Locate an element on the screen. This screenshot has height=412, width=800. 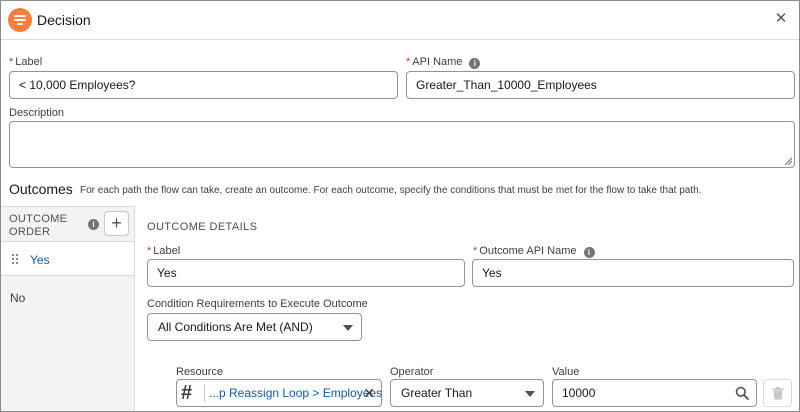
outcome-item-no: No is located at coordinates (67, 296).